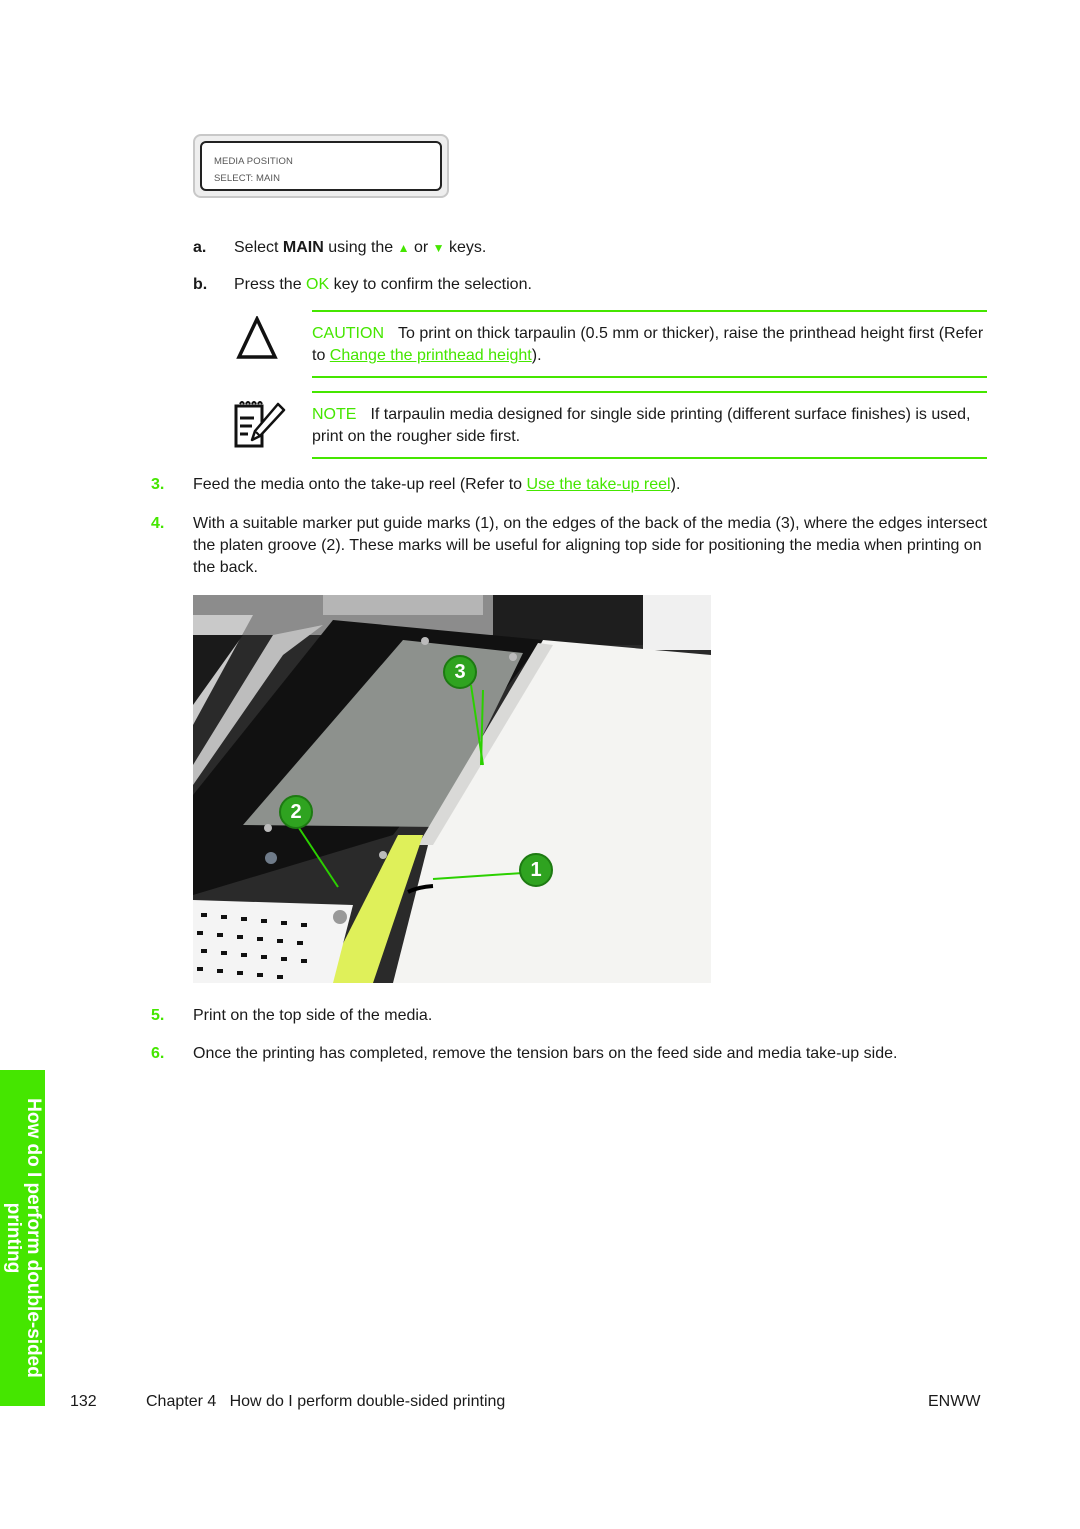 This screenshot has height=1529, width=1080. What do you see at coordinates (258, 247) in the screenshot?
I see `text: Select` at bounding box center [258, 247].